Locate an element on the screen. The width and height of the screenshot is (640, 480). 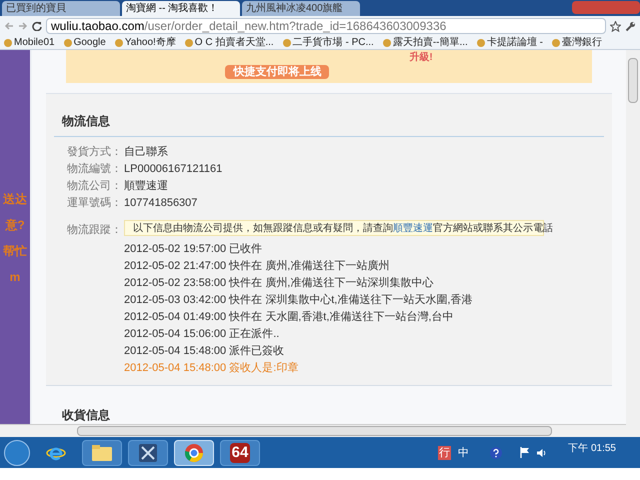
bookmark-link: Yahoo!奇摩 is located at coordinates (145, 42).